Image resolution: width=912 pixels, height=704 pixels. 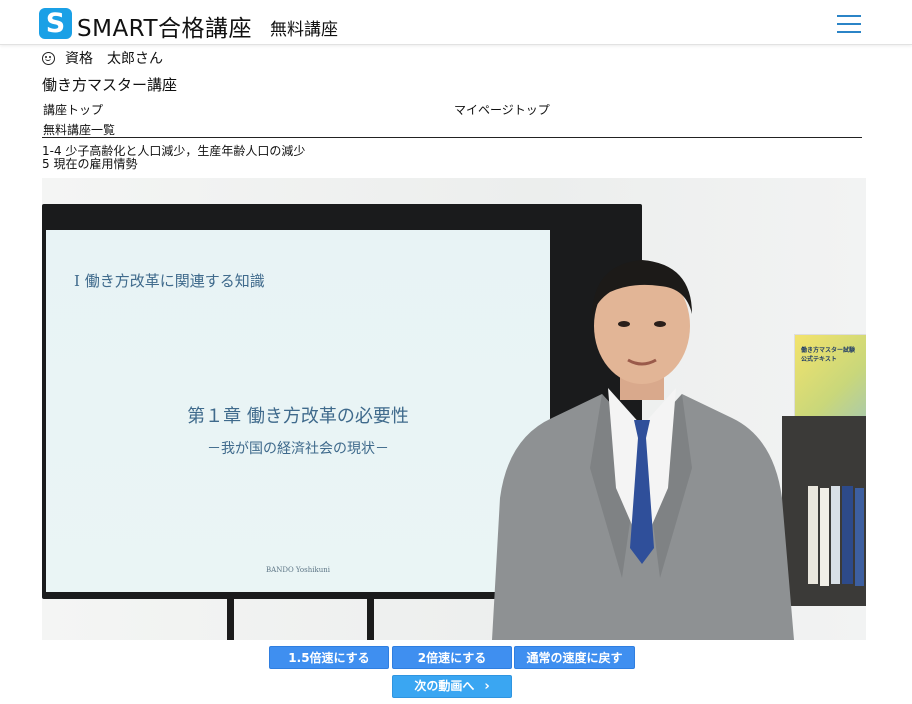 What do you see at coordinates (90, 164) in the screenshot?
I see `lesson-line-2: 5 現在の雇用情勢` at bounding box center [90, 164].